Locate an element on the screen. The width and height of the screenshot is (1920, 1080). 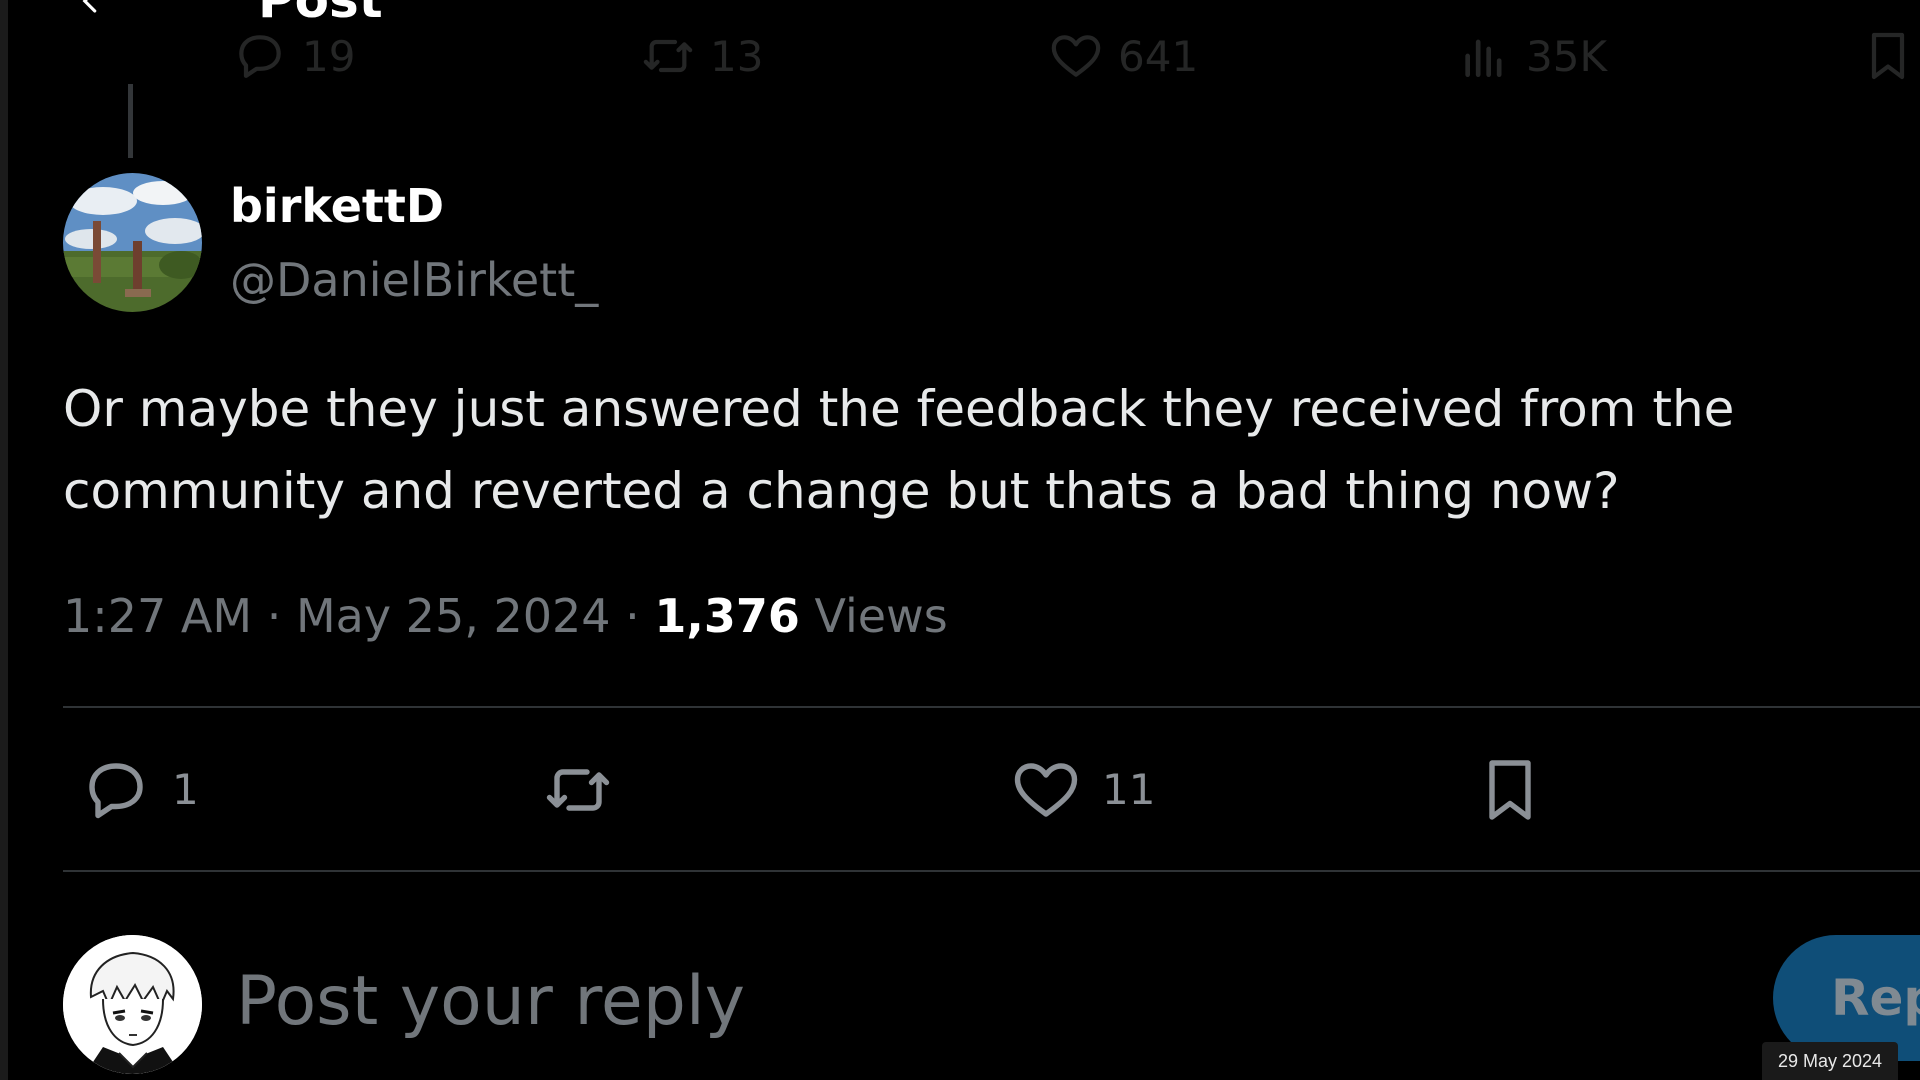
previous-views-count: 35K is located at coordinates (1566, 56).